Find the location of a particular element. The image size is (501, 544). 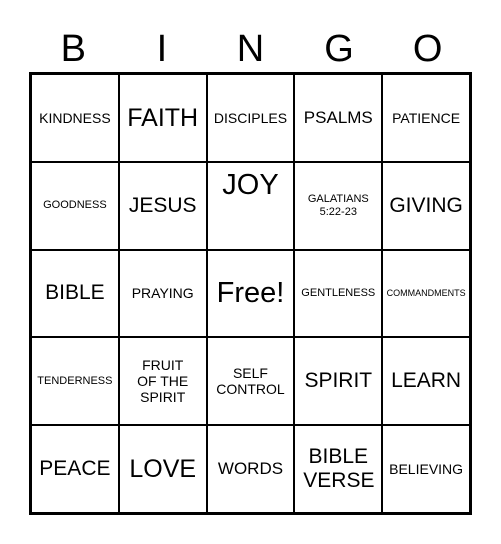

bingo-cell-label: GIVING is located at coordinates (426, 205).